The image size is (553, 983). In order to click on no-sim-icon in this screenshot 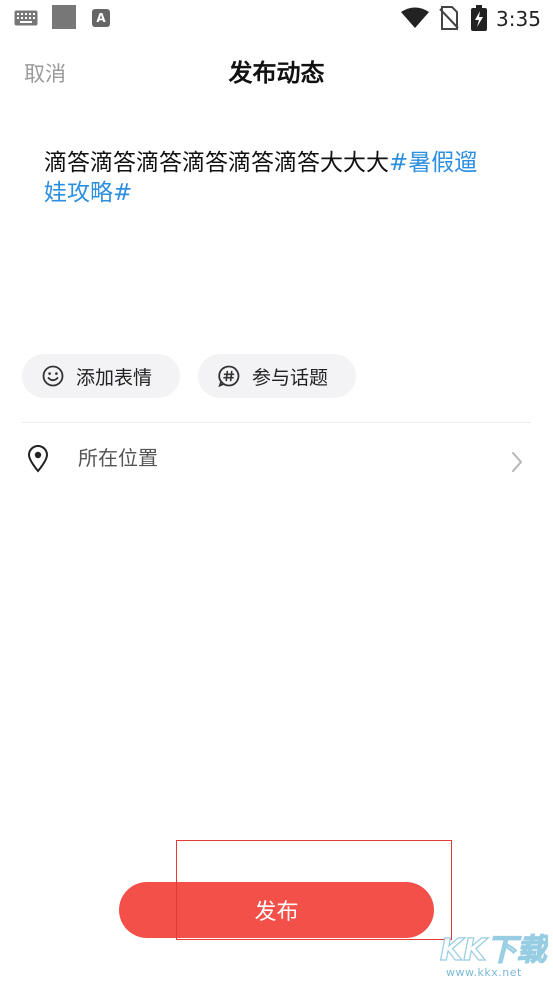, I will do `click(449, 18)`.